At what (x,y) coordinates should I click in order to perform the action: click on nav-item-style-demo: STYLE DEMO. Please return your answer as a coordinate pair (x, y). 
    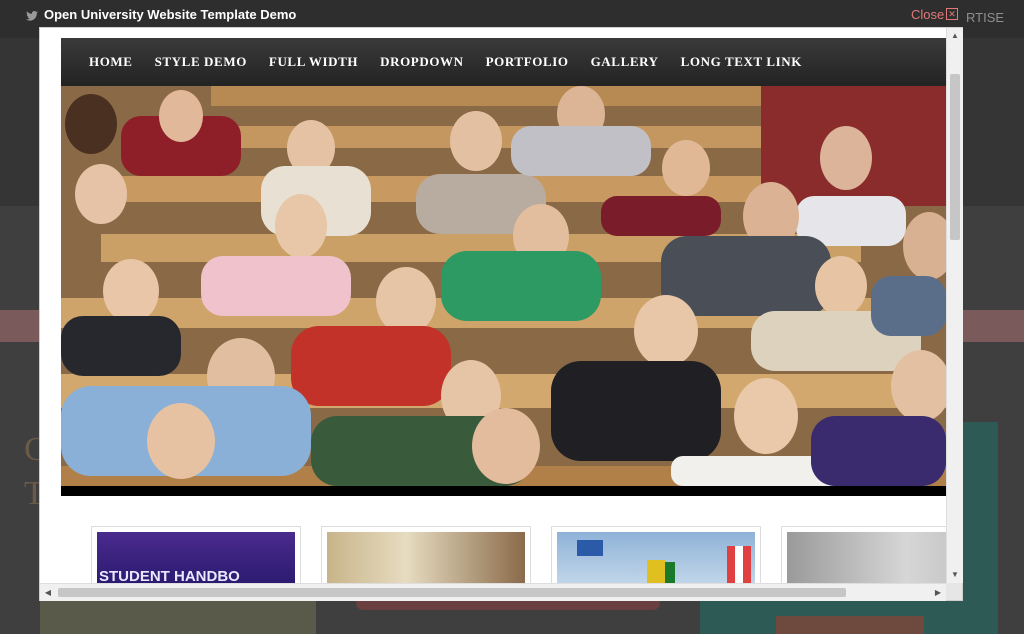
    Looking at the image, I should click on (201, 62).